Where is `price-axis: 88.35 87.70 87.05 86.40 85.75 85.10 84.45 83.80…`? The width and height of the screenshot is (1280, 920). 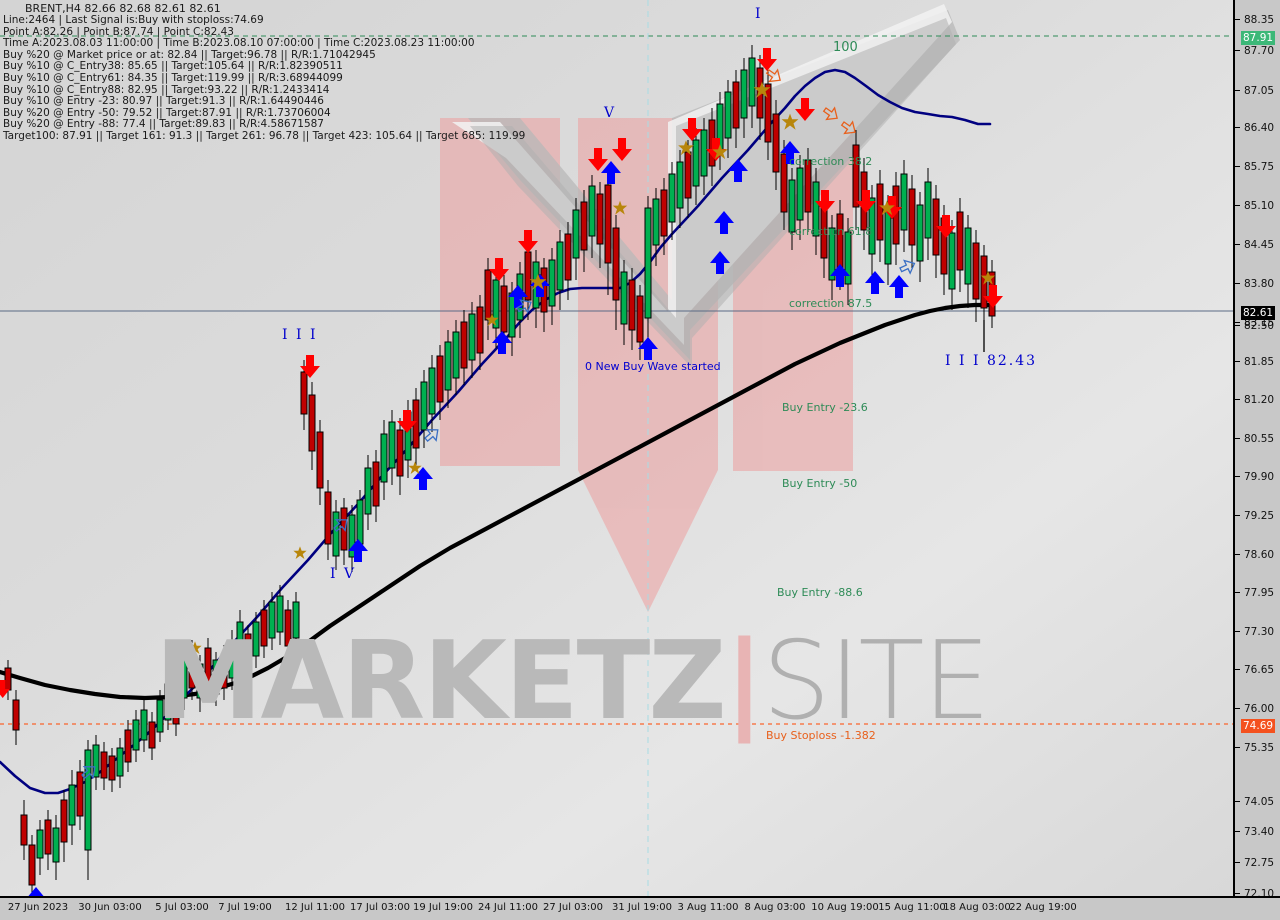 price-axis: 88.35 87.70 87.05 86.40 85.75 85.10 84.45 83.80… is located at coordinates (1256, 460).